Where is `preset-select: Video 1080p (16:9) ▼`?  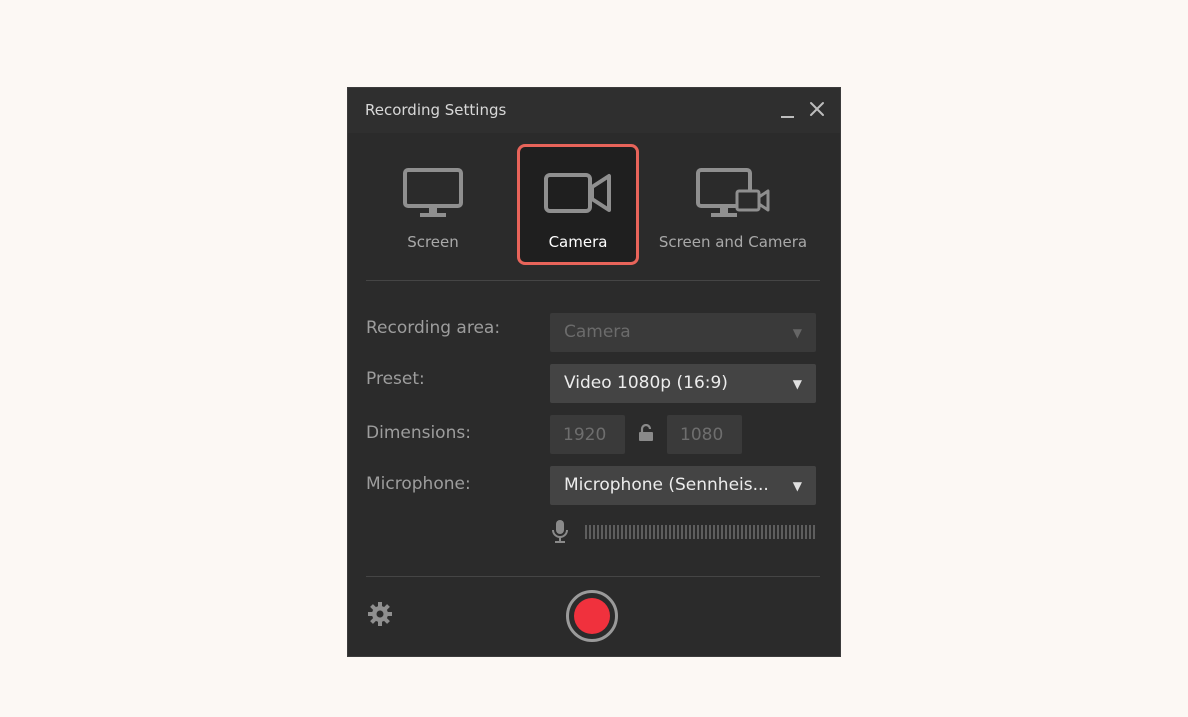
preset-select: Video 1080p (16:9) ▼ is located at coordinates (683, 383).